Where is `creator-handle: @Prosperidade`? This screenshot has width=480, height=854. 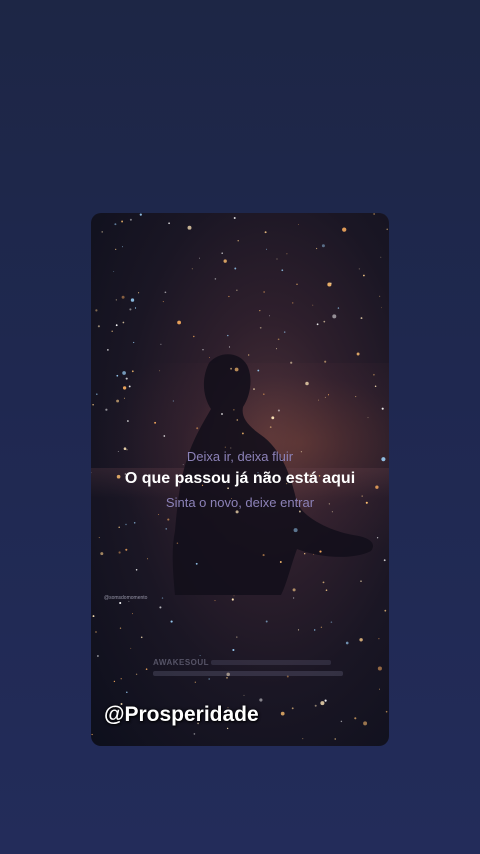 creator-handle: @Prosperidade is located at coordinates (181, 715).